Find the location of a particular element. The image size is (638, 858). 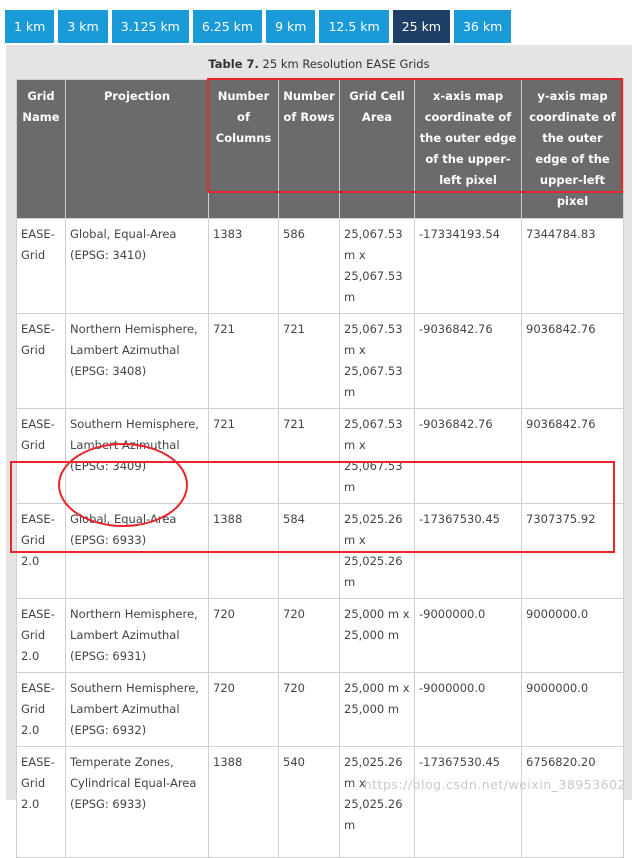

header-cell-area: Grid Cell Area is located at coordinates (377, 149).